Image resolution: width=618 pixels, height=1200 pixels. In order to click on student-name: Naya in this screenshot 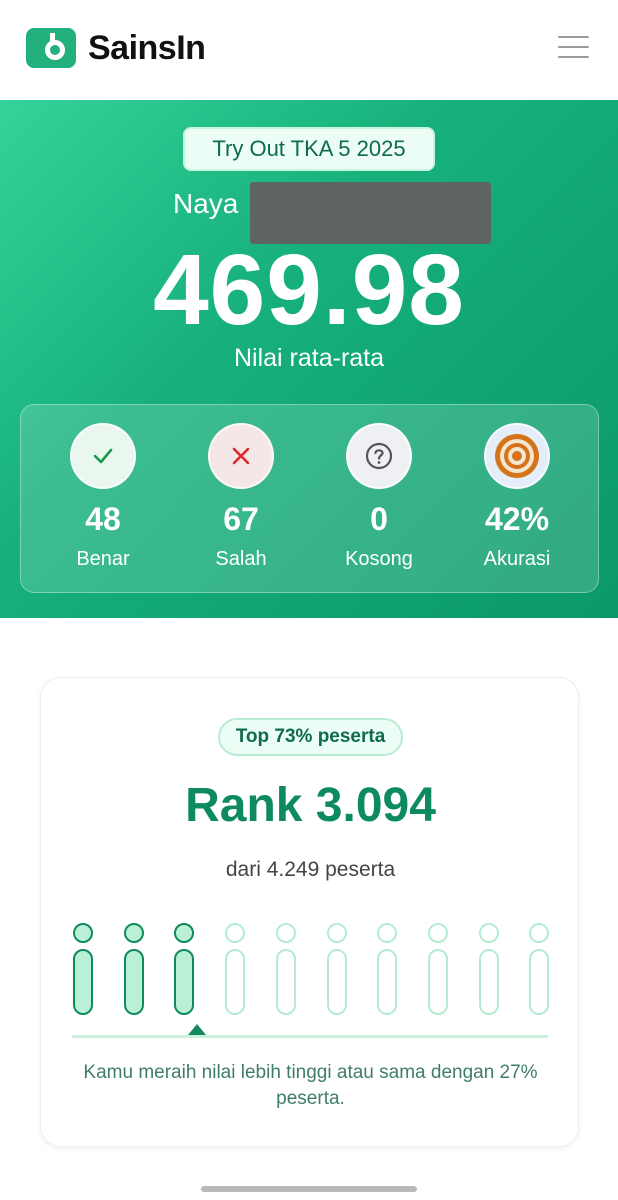, I will do `click(206, 203)`.